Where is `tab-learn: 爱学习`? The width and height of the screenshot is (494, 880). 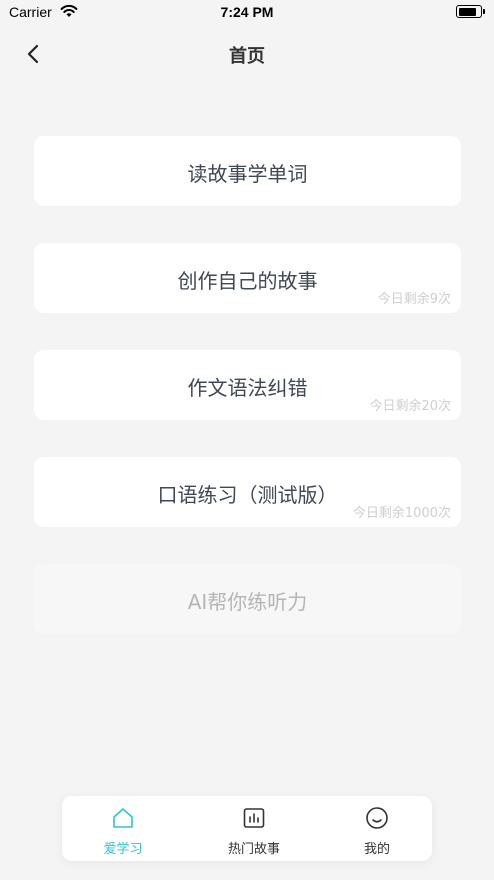 tab-learn: 爱学习 is located at coordinates (123, 828).